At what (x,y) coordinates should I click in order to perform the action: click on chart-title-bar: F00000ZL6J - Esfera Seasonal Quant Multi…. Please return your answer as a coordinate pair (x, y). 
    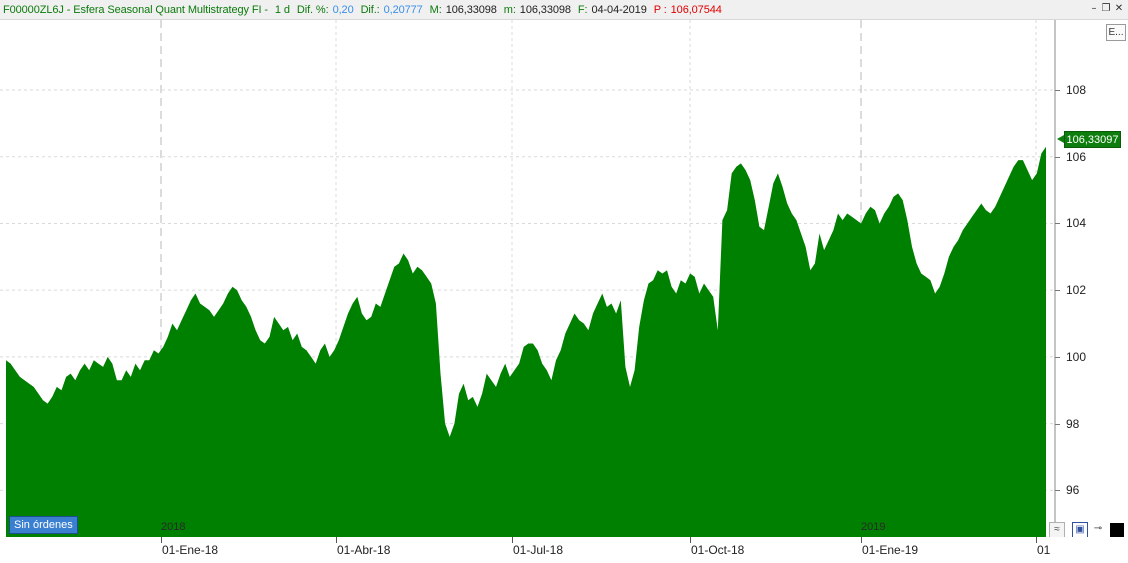
    Looking at the image, I should click on (564, 10).